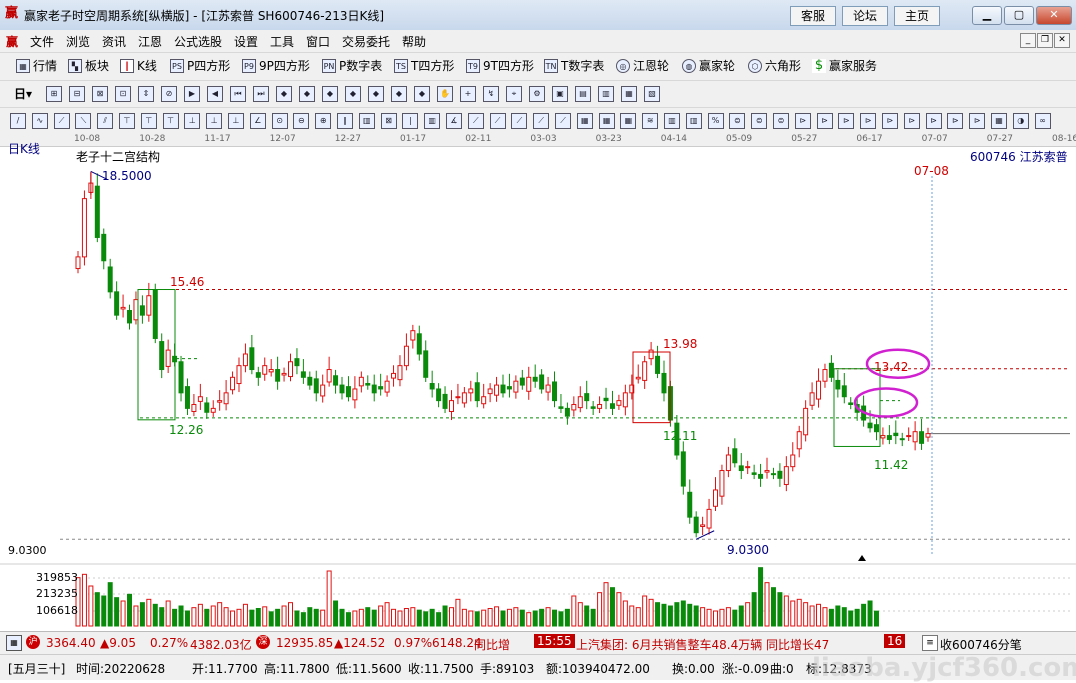 Image resolution: width=1076 pixels, height=683 pixels. What do you see at coordinates (388, 121) in the screenshot?
I see `drawing-tool-icon: ⊠` at bounding box center [388, 121].